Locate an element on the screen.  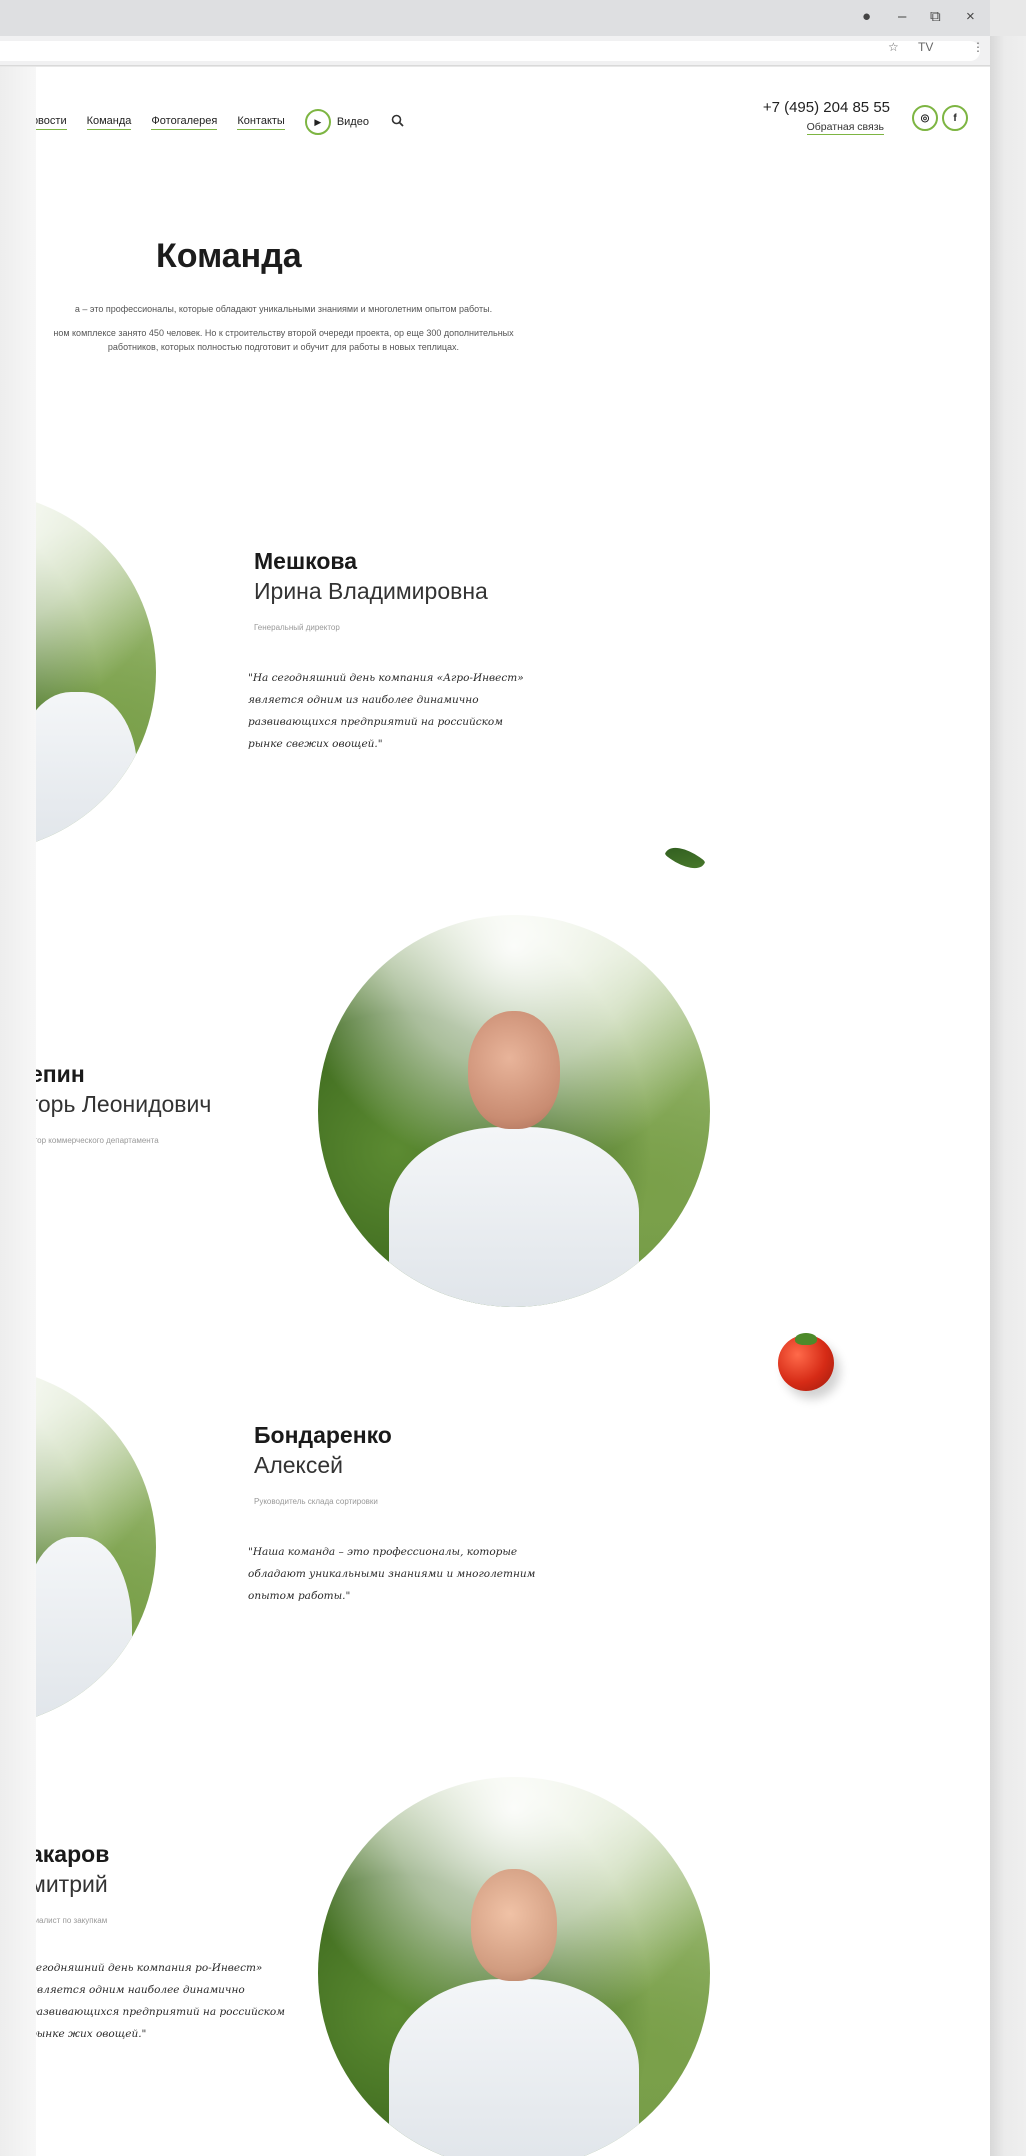
nav-link-team: Команда is located at coordinates (109, 122).